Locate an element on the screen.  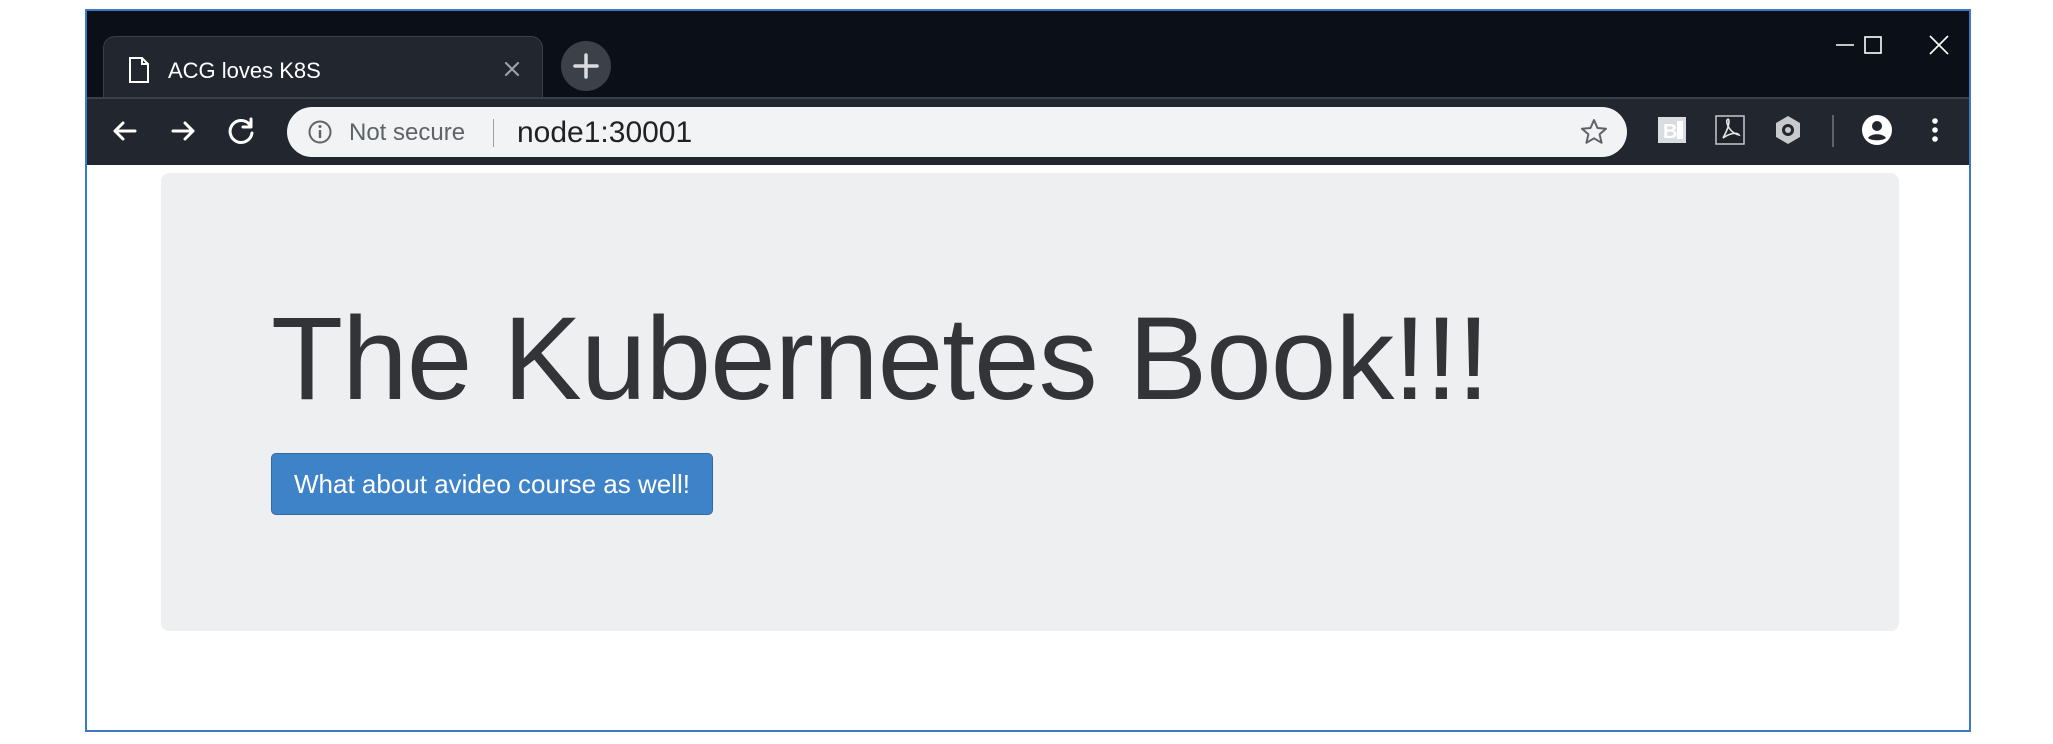
close-tab-icon is located at coordinates (512, 69).